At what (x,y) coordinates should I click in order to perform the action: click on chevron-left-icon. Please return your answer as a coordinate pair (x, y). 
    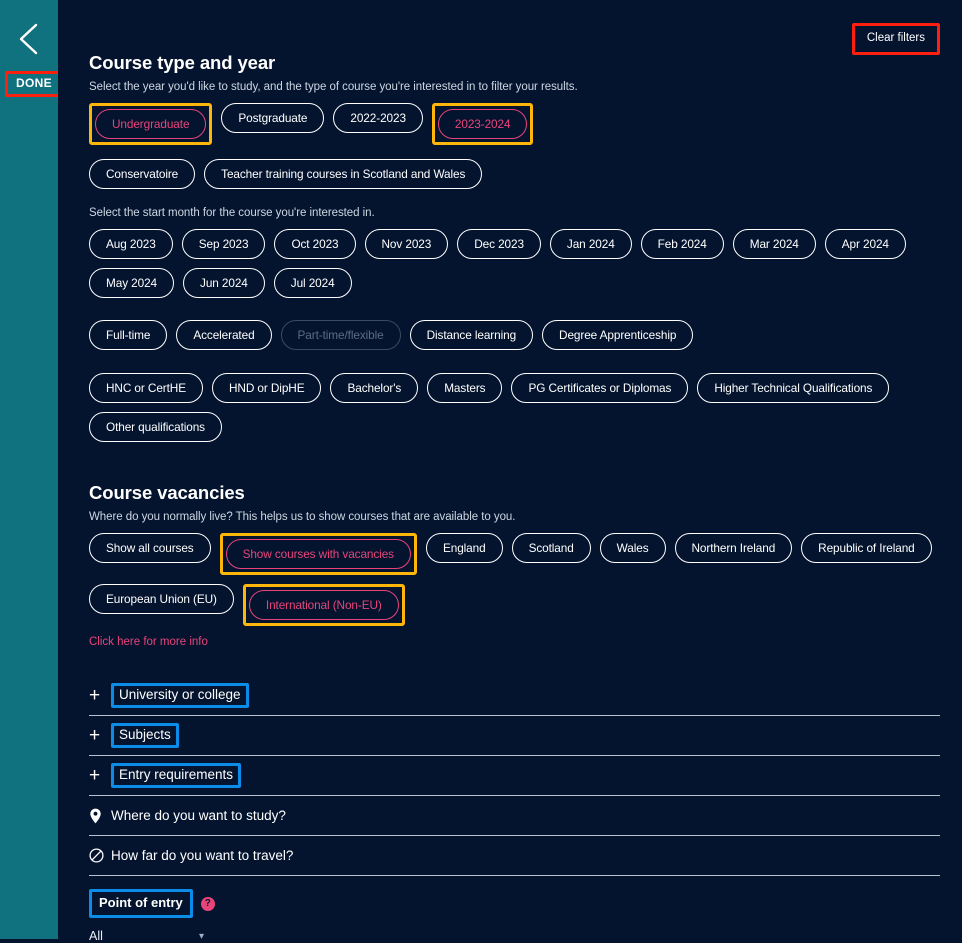
    Looking at the image, I should click on (29, 39).